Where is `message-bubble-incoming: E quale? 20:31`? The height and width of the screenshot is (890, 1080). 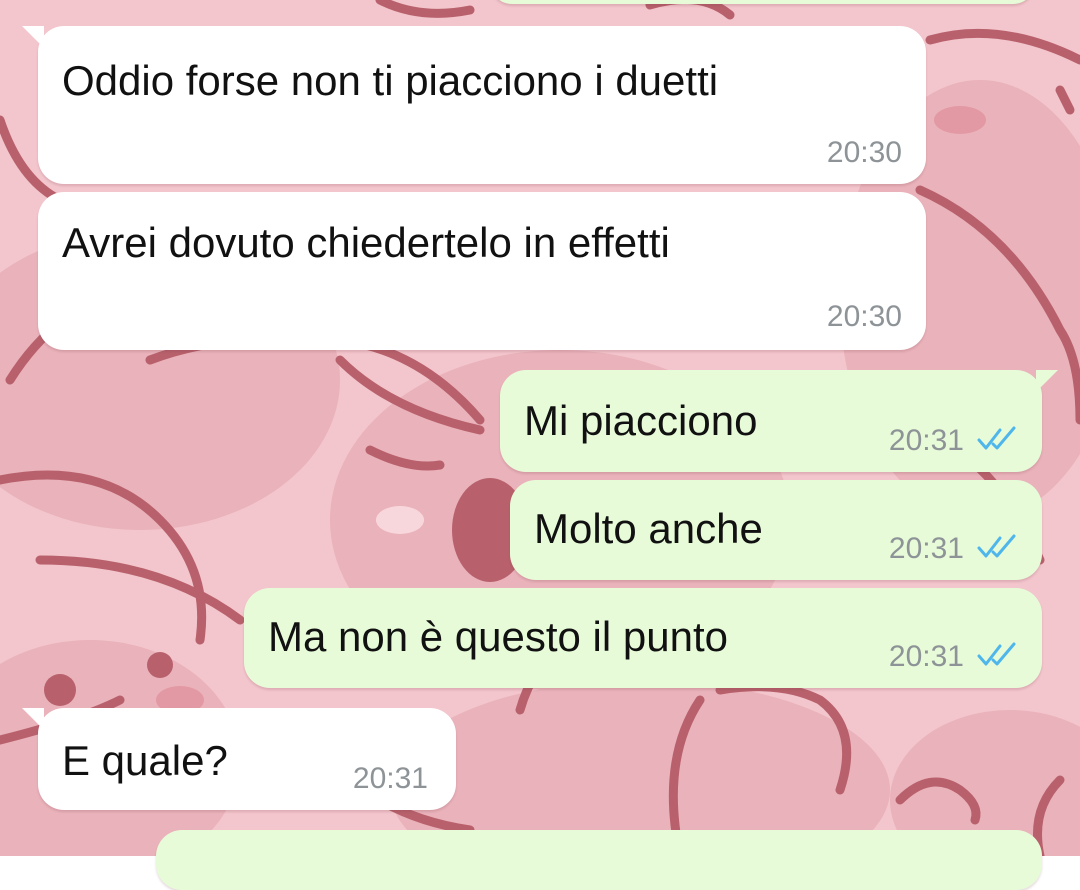
message-bubble-incoming: E quale? 20:31 is located at coordinates (239, 759).